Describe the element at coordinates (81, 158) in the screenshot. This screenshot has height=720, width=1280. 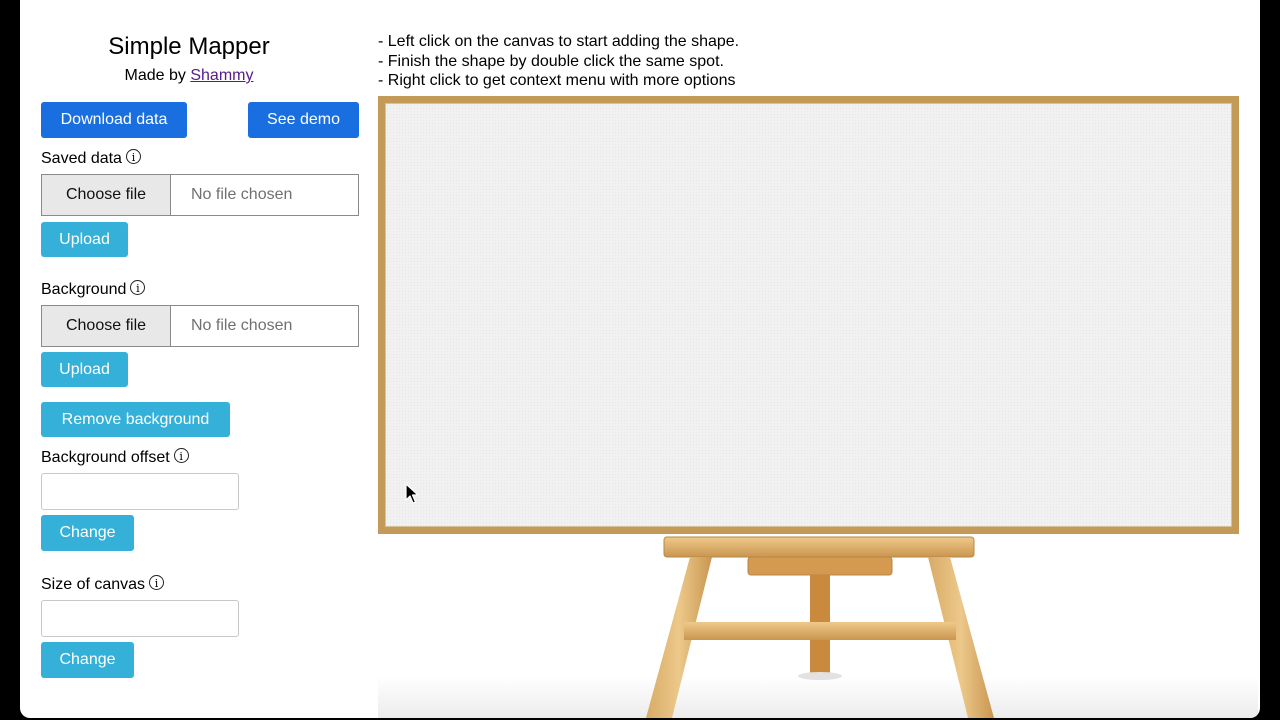
I see `saved-data-label-text: Saved data` at that location.